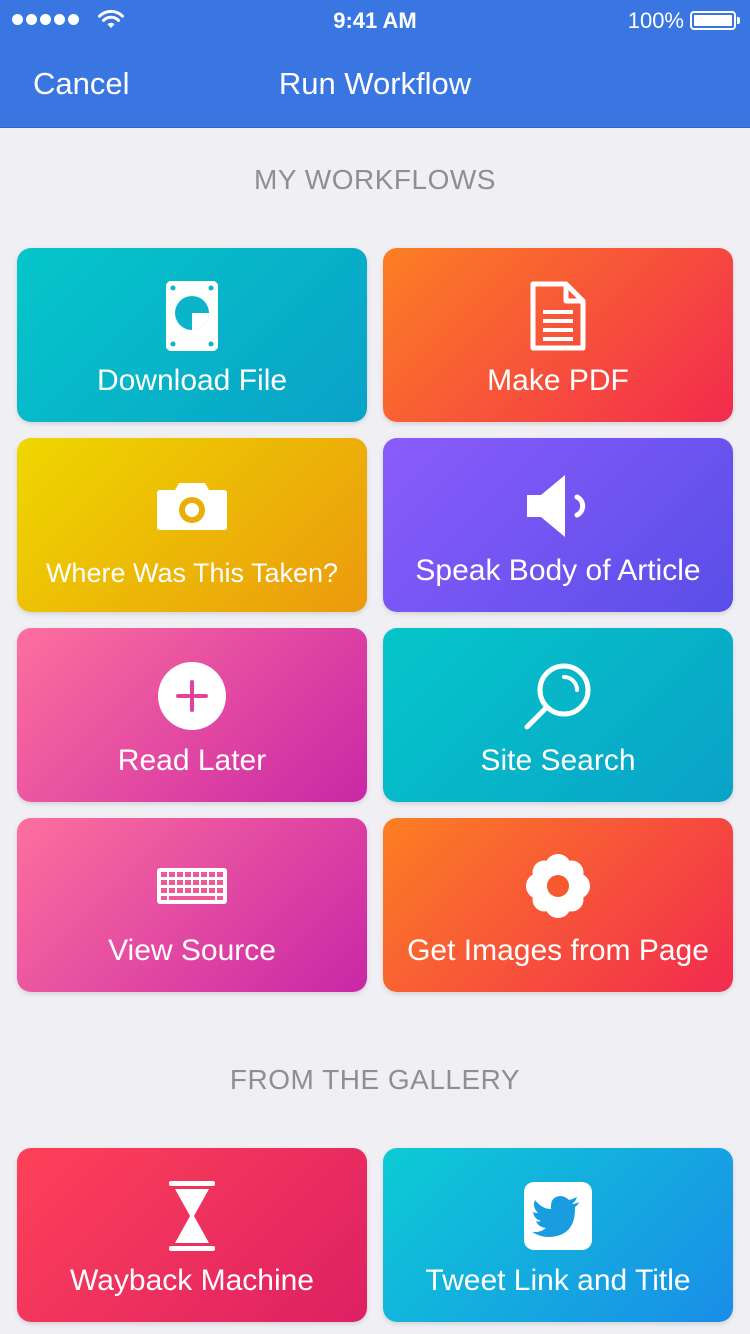  What do you see at coordinates (558, 570) in the screenshot?
I see `workflow-label: Speak Body of Article` at bounding box center [558, 570].